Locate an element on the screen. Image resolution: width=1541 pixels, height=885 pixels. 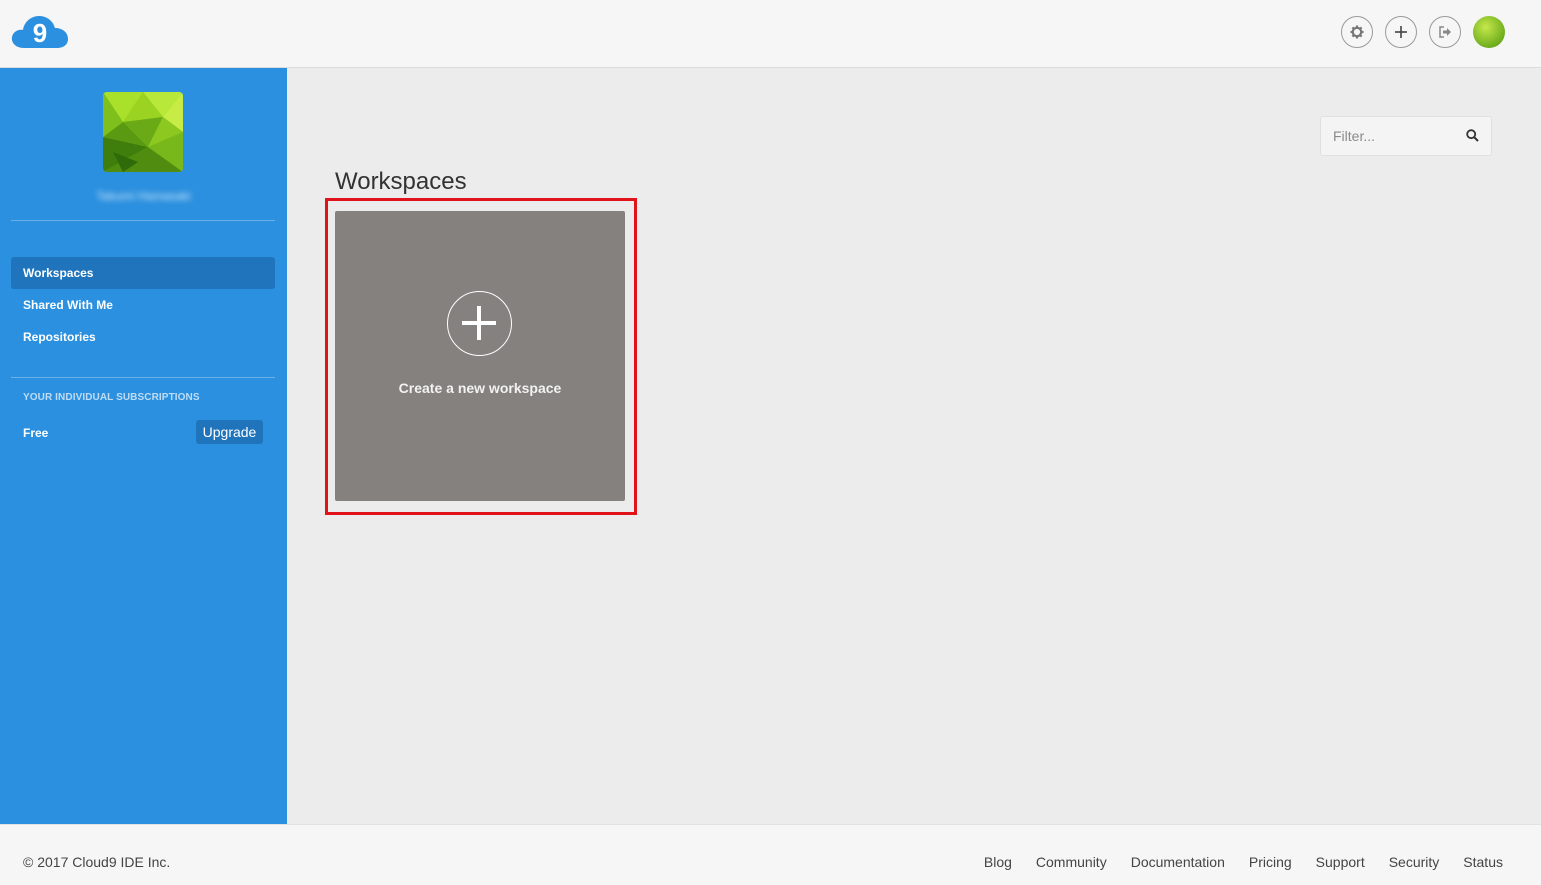
sign-out-icon is located at coordinates (1445, 32).